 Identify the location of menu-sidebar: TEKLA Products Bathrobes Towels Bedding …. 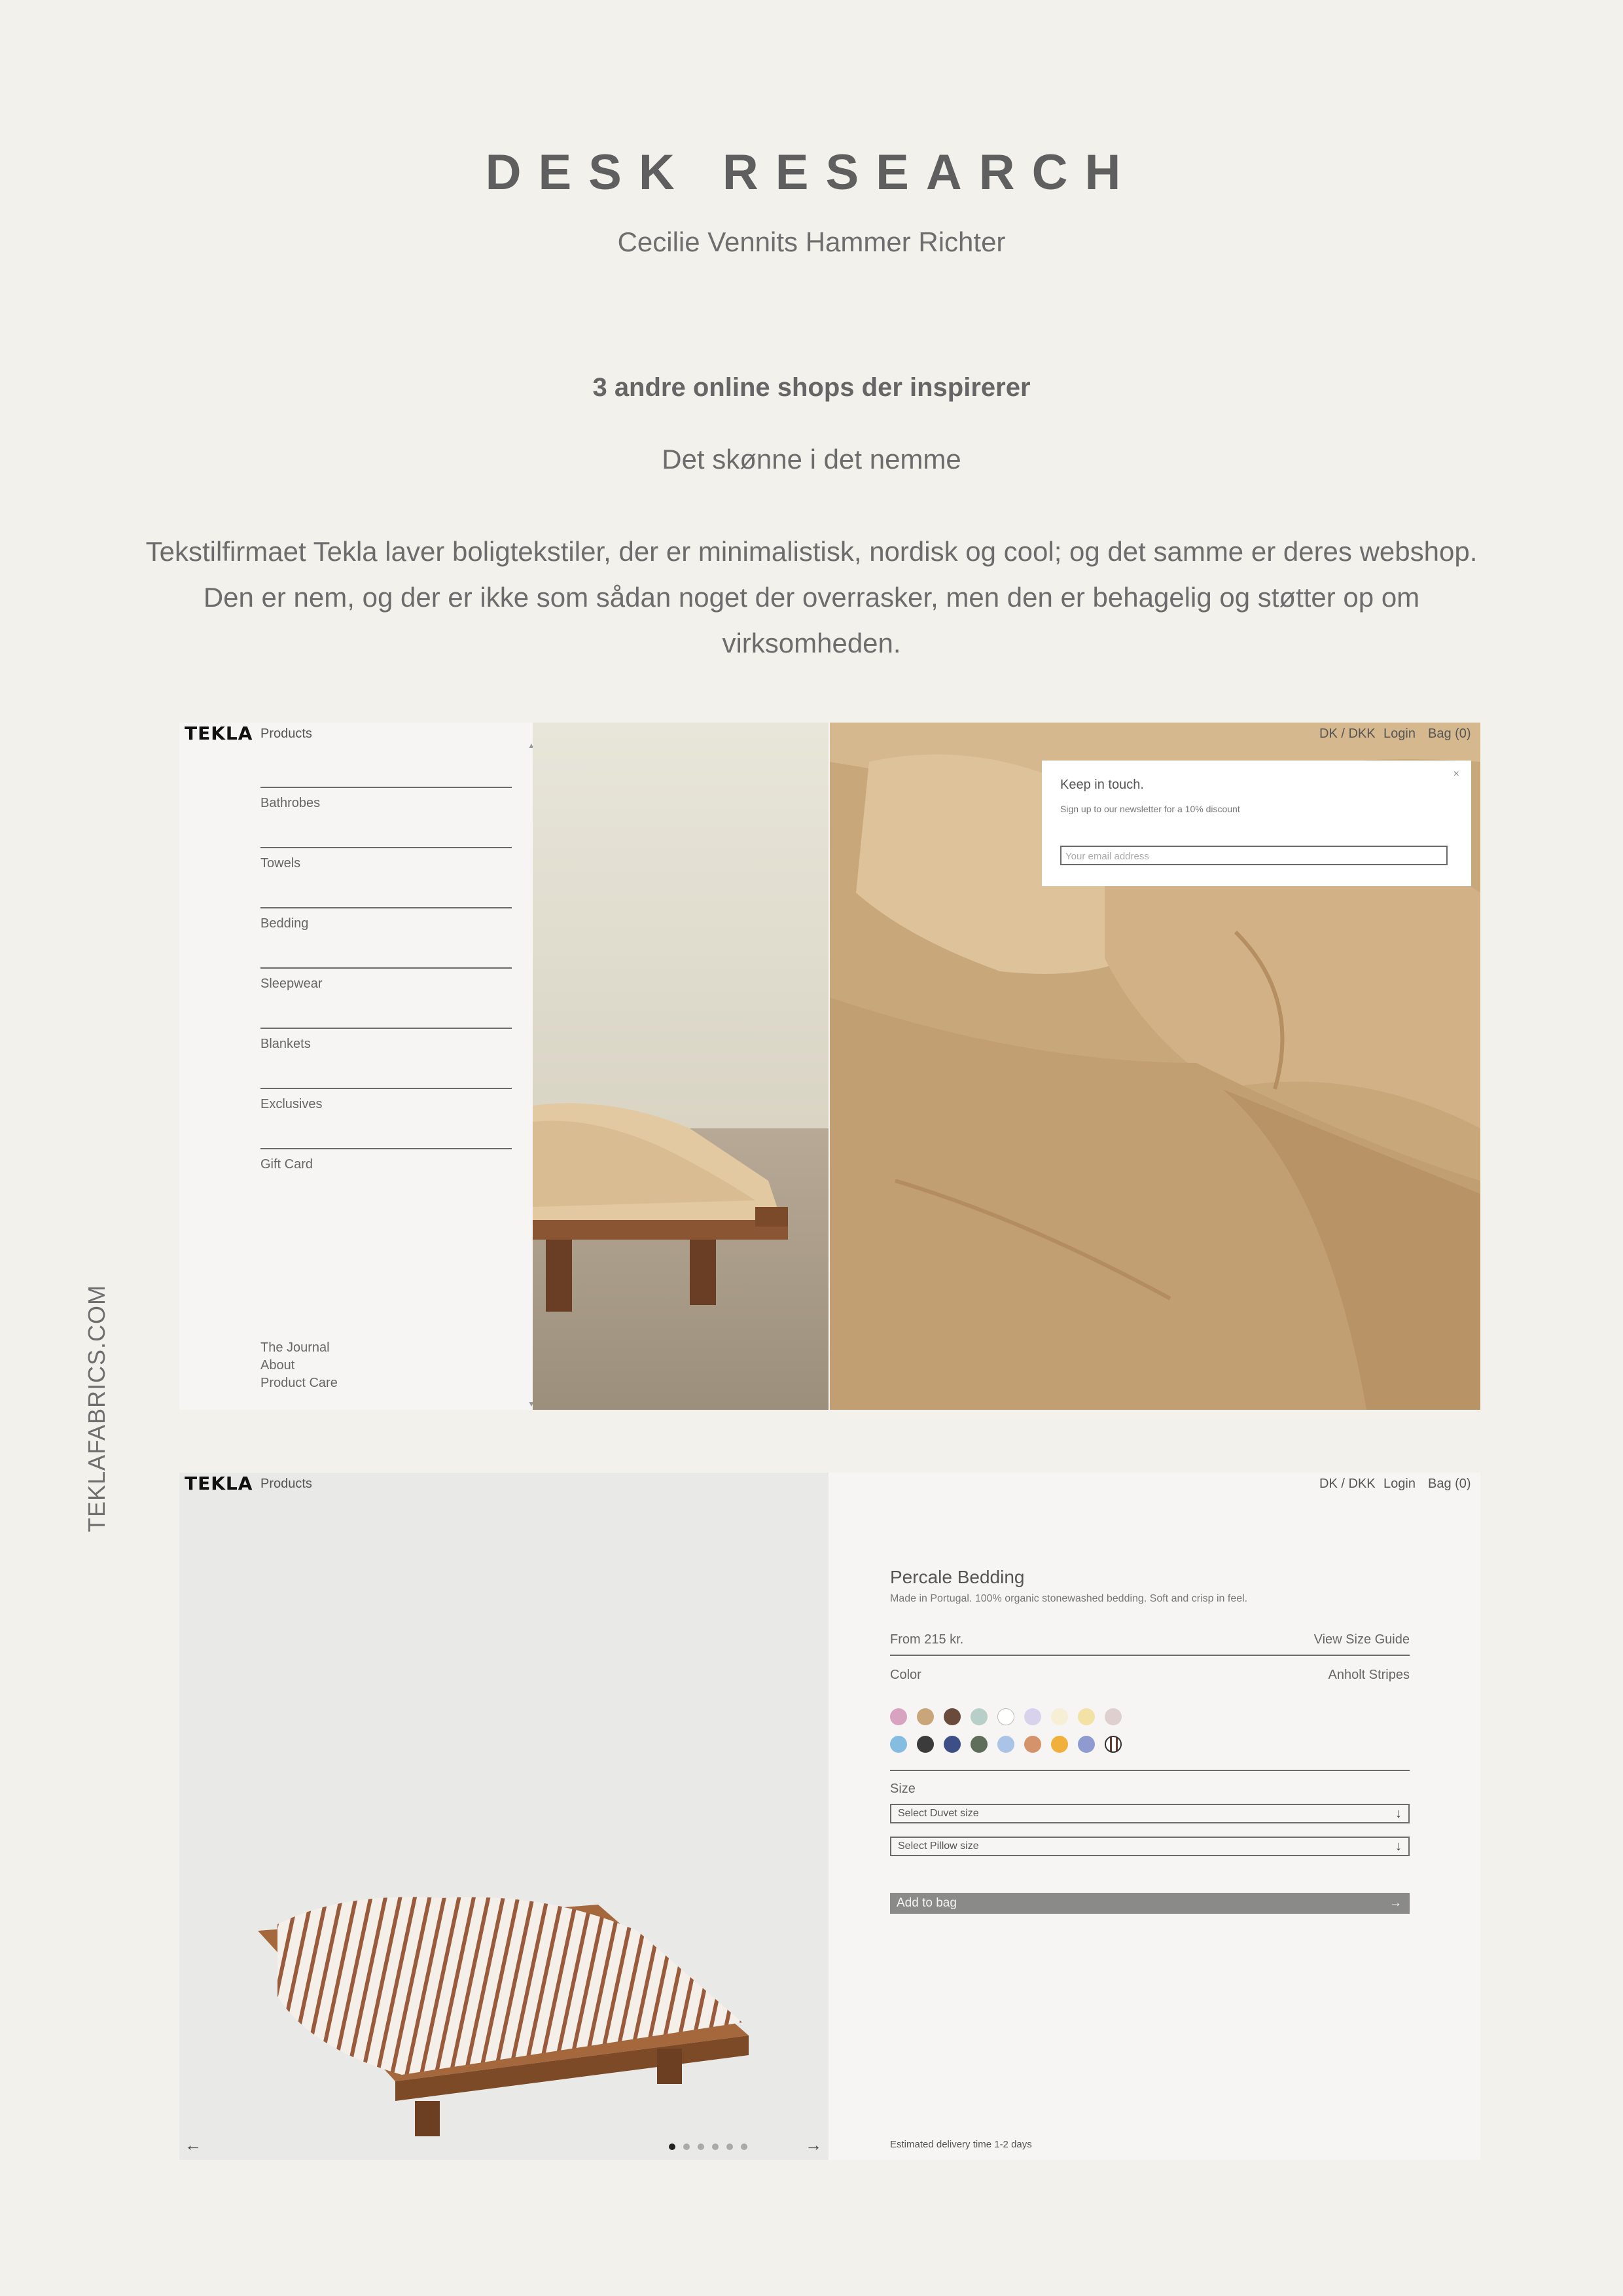
(357, 1066).